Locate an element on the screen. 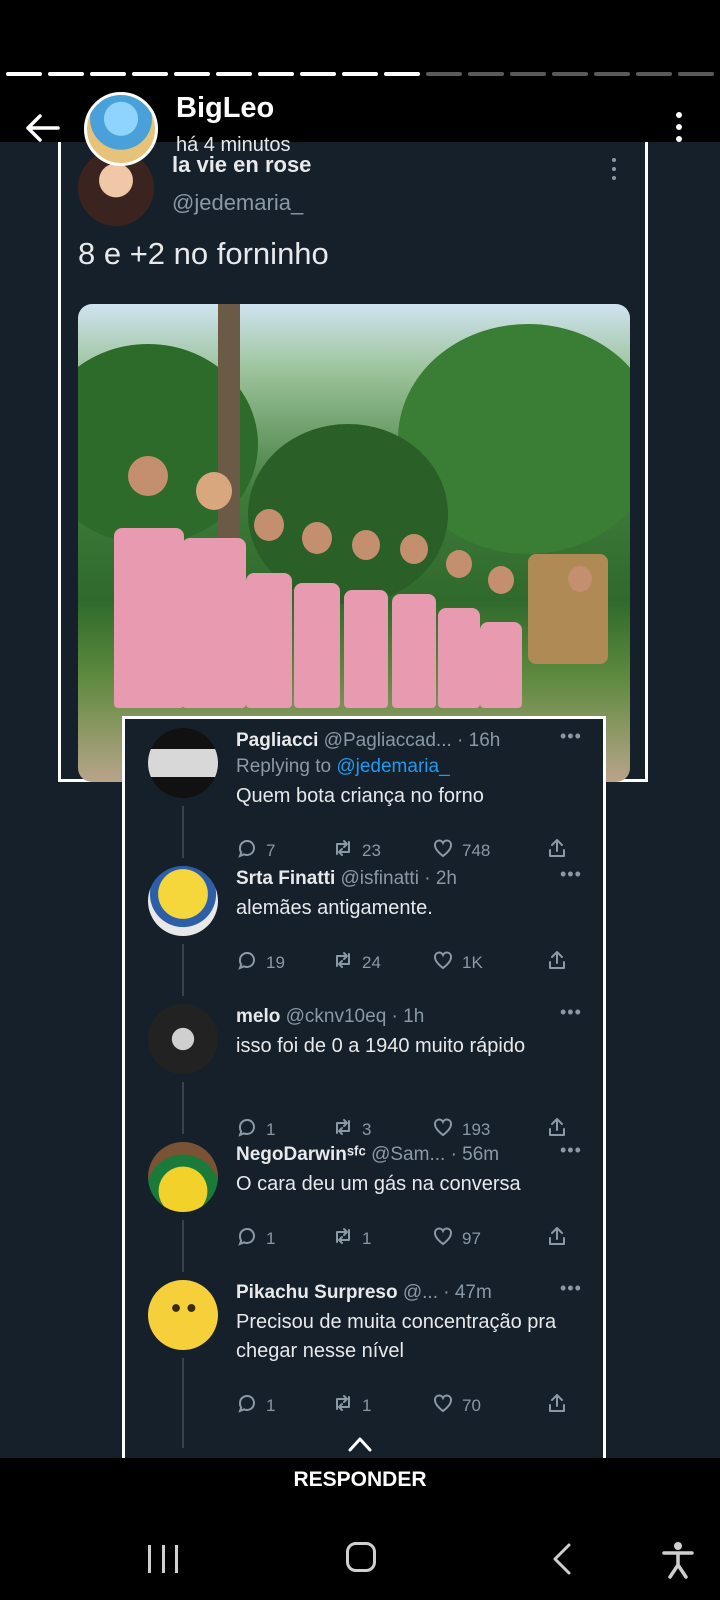 The image size is (720, 1600). retweet-button: 3 is located at coordinates (351, 1129).